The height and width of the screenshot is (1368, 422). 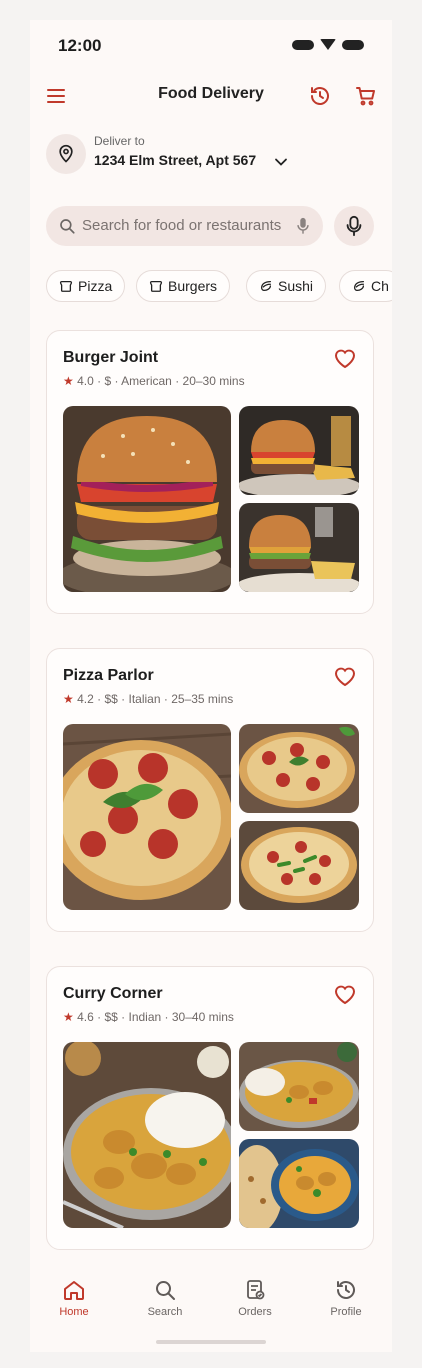 What do you see at coordinates (211, 46) in the screenshot?
I see `status-bar: 12:00` at bounding box center [211, 46].